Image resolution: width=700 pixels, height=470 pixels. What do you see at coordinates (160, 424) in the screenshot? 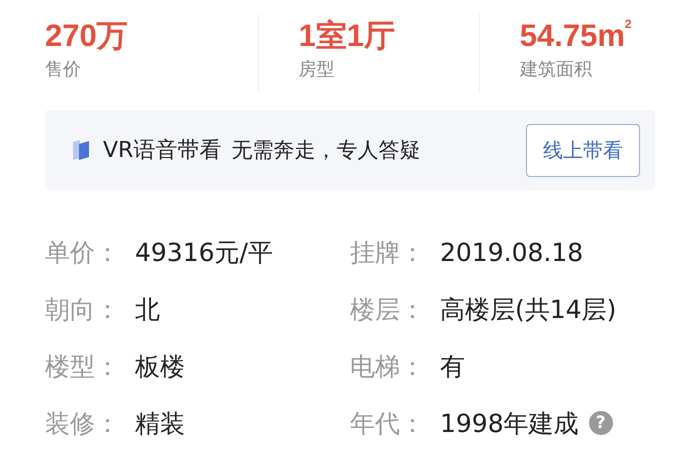
I see `detail-value: 精装` at bounding box center [160, 424].